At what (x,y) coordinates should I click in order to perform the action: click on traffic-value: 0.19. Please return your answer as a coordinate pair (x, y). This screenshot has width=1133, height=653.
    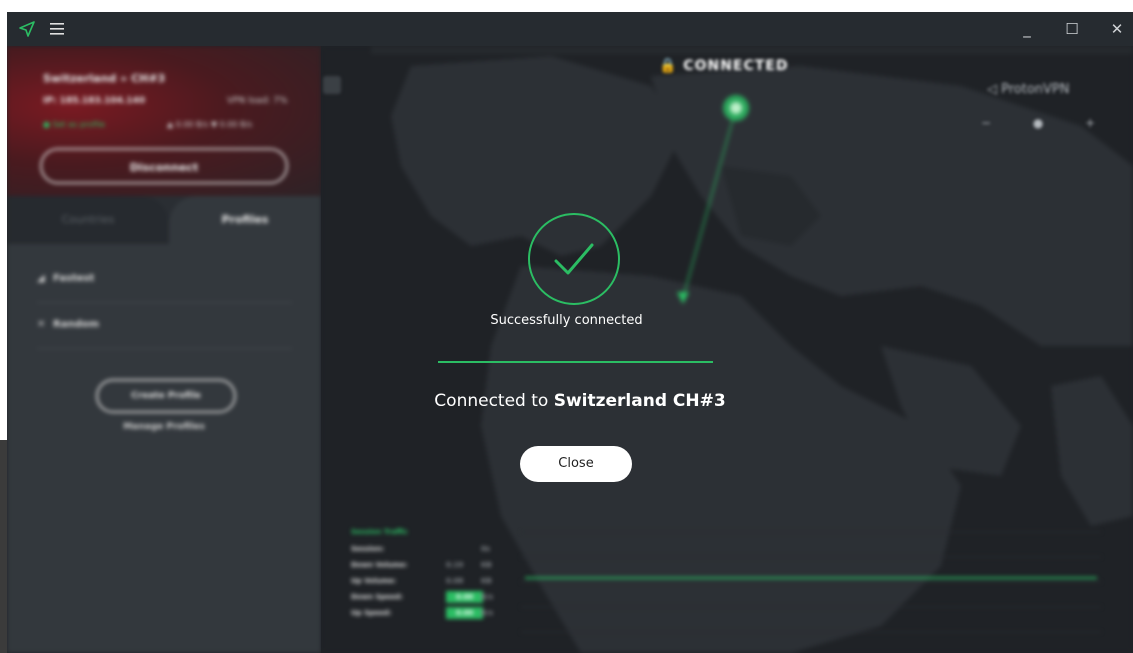
    Looking at the image, I should click on (455, 565).